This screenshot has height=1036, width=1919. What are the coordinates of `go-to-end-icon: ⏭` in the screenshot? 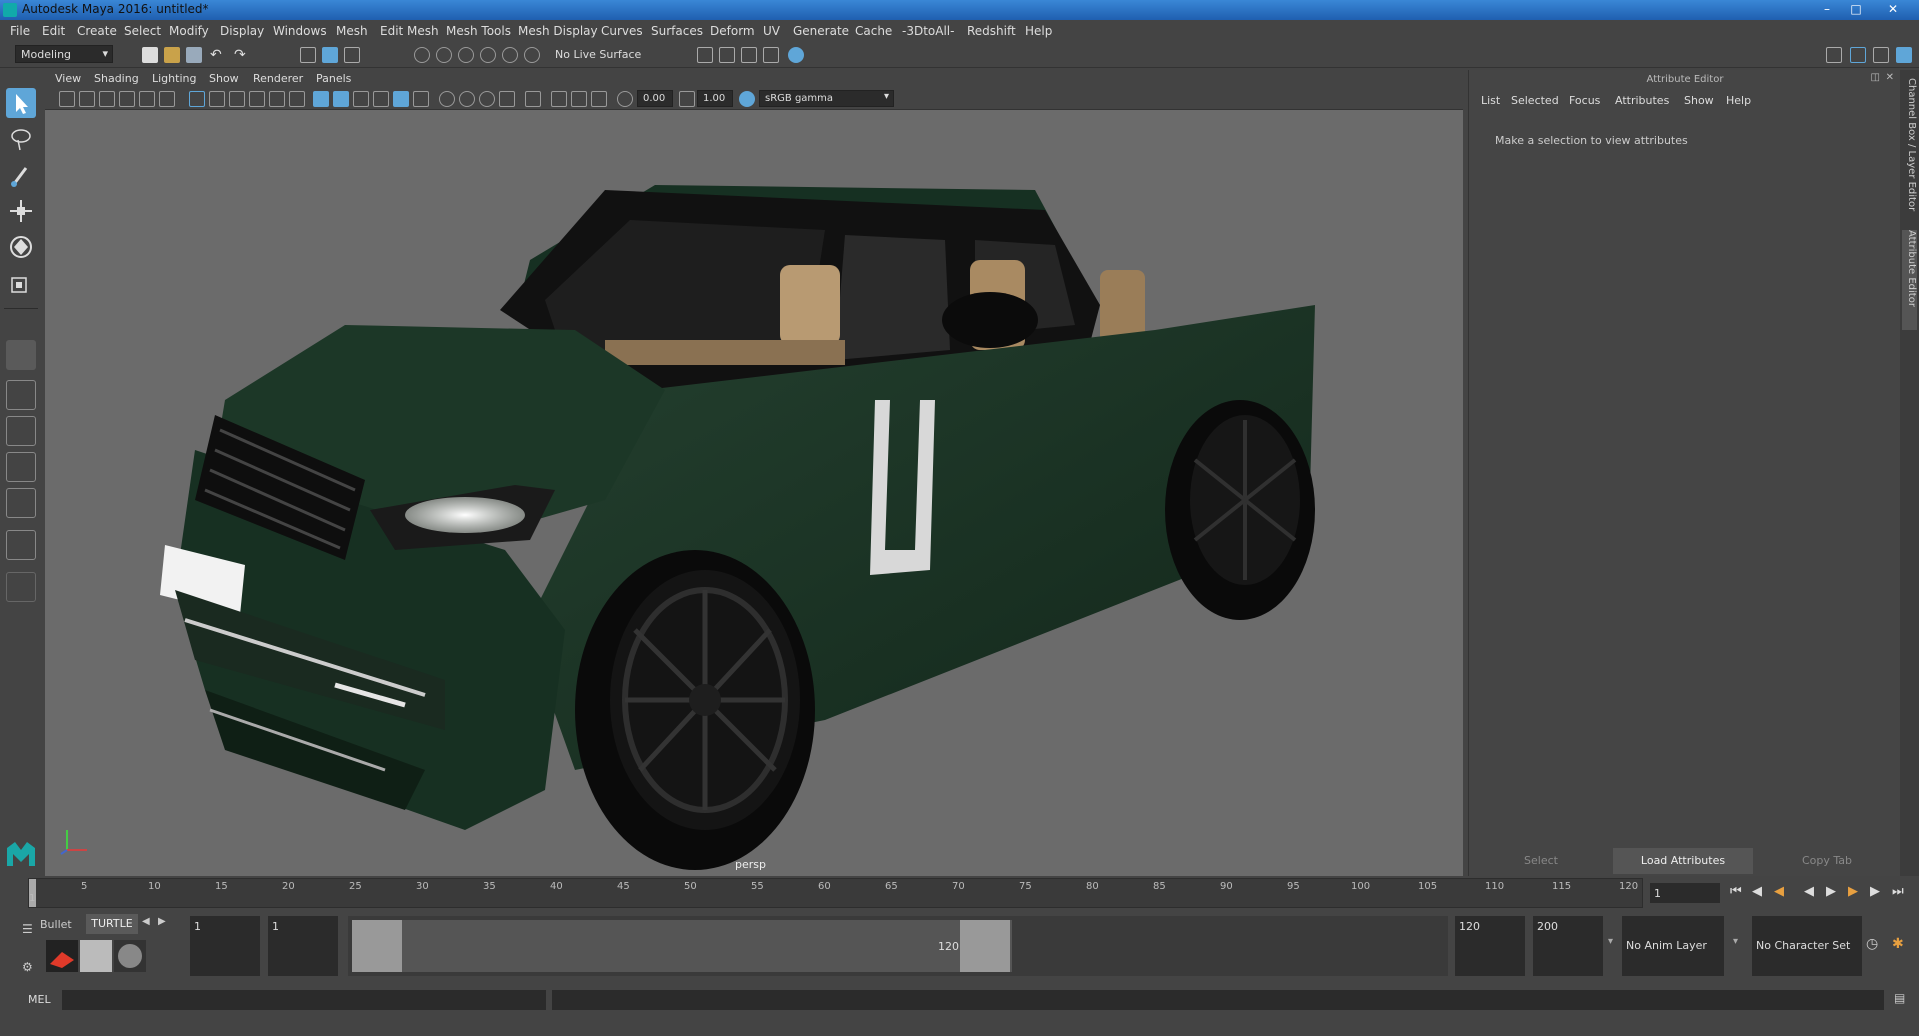 It's located at (1898, 891).